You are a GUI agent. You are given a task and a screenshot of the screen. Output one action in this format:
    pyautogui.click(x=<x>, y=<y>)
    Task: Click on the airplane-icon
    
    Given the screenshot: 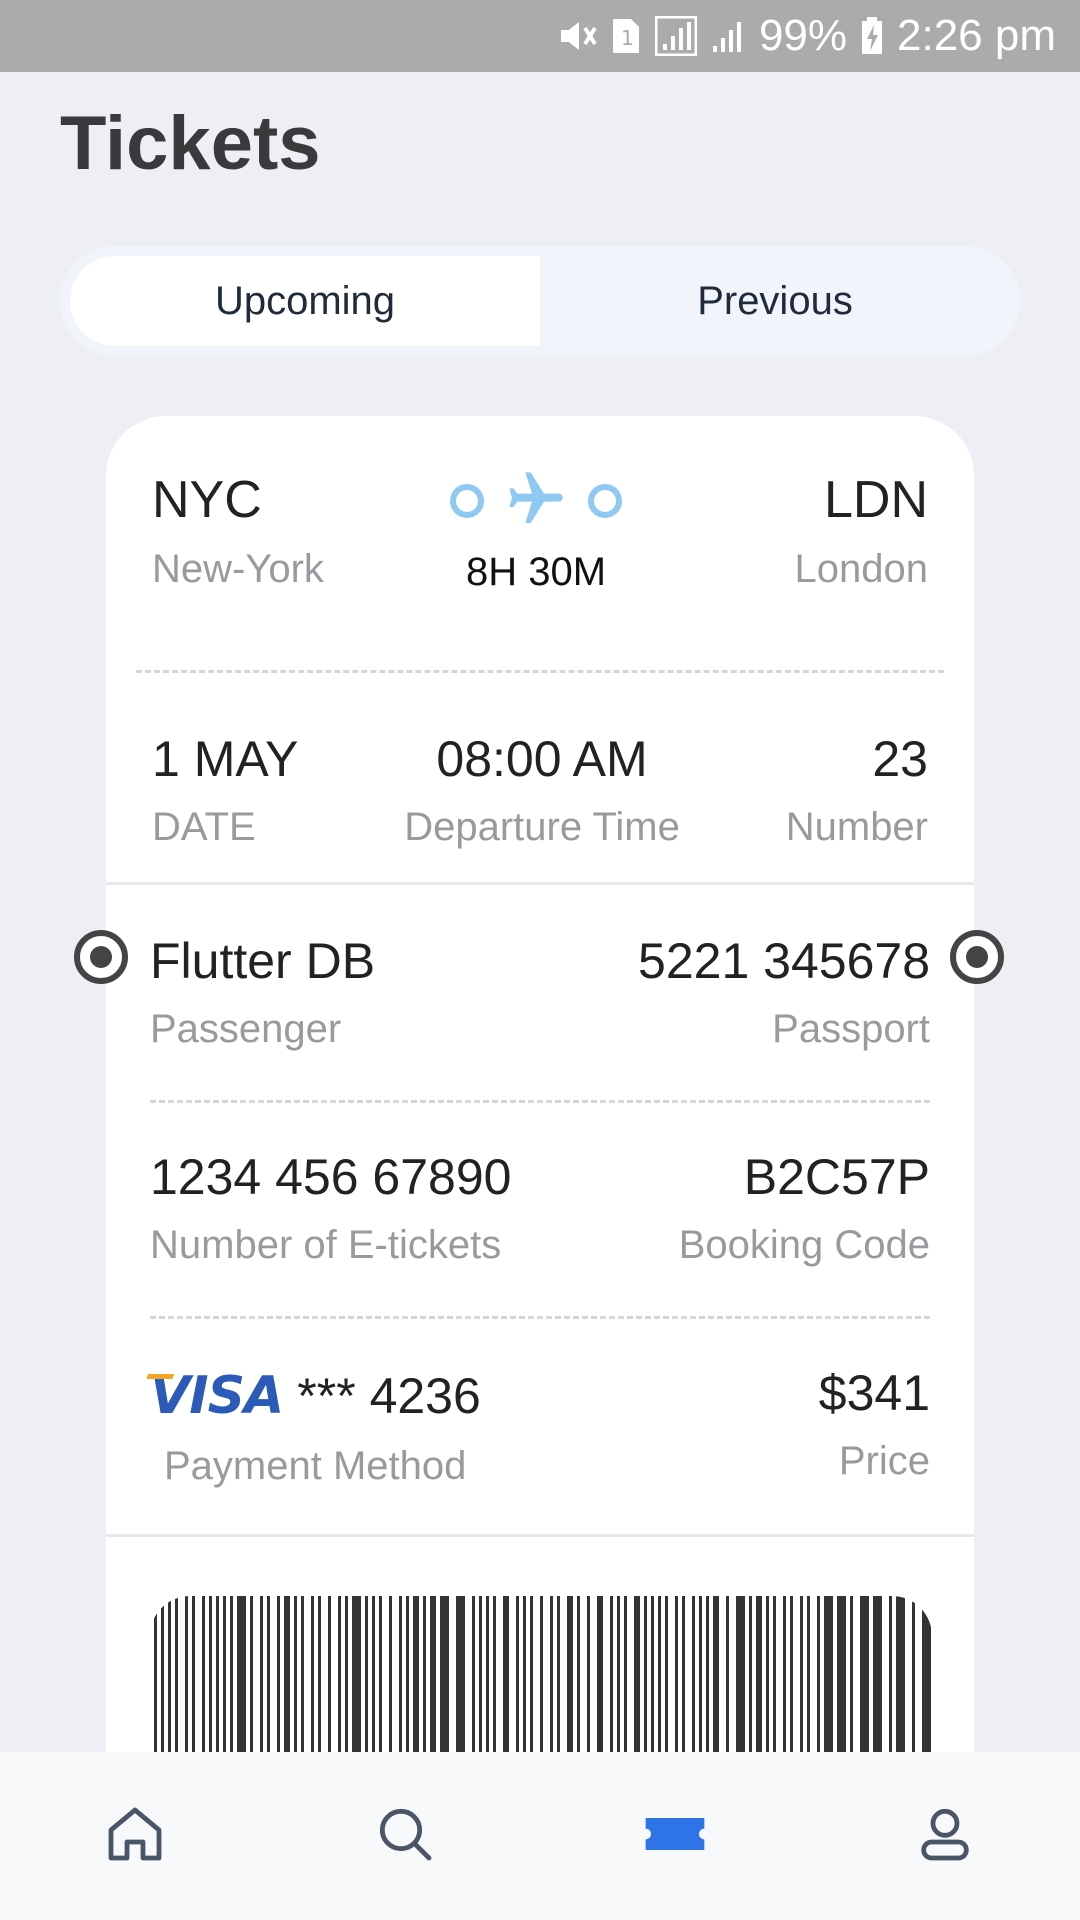 What is the action you would take?
    pyautogui.click(x=536, y=501)
    